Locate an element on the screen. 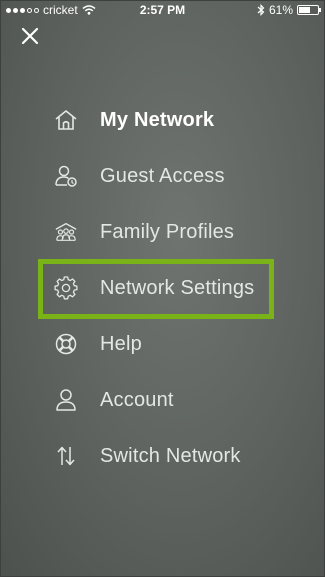  menu-item-label: My Network is located at coordinates (157, 119).